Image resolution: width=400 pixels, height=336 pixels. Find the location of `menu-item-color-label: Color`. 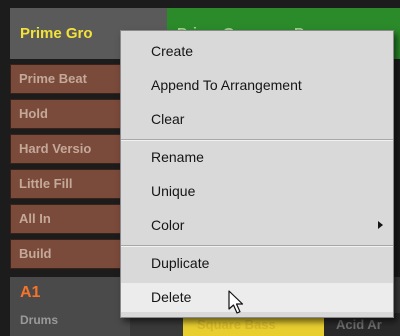

menu-item-color-label: Color is located at coordinates (168, 225).